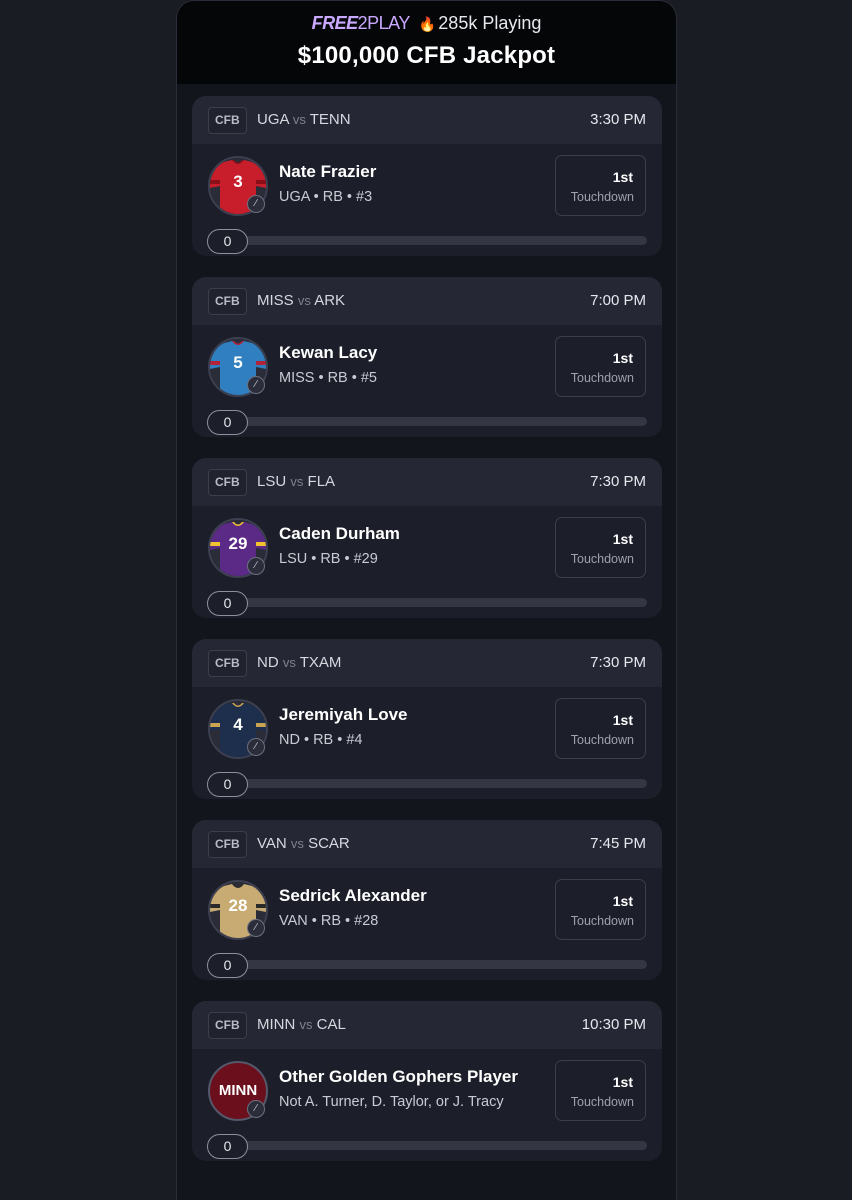 This screenshot has width=852, height=1200. Describe the element at coordinates (268, 662) in the screenshot. I see `away-team: ND` at that location.